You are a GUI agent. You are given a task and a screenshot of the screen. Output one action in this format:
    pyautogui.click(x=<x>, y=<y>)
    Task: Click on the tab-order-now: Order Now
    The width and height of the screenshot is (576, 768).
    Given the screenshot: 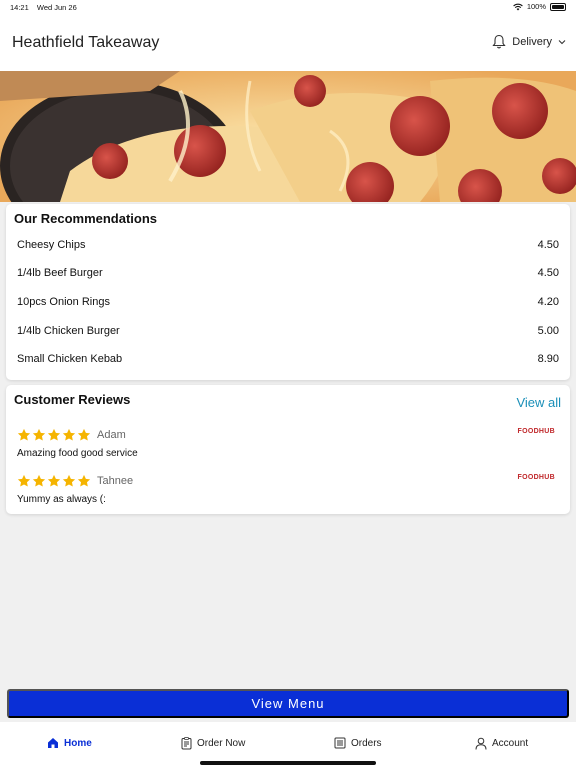 What is the action you would take?
    pyautogui.click(x=213, y=743)
    